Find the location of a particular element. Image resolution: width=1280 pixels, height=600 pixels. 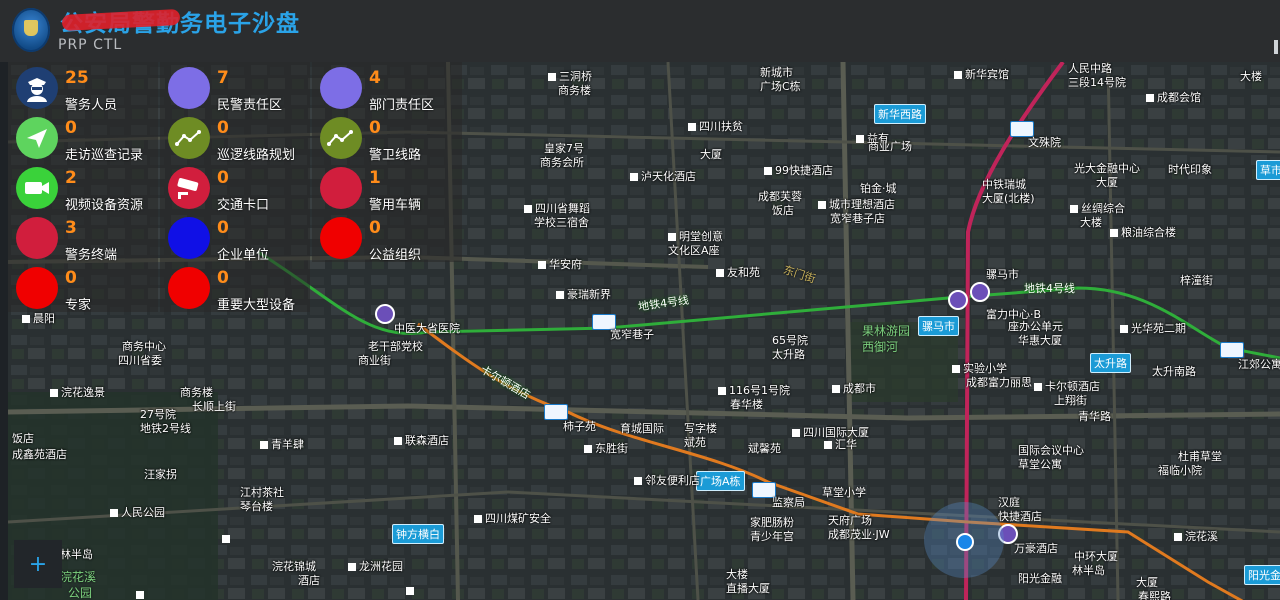

resource-item: 0 重要大型设备 is located at coordinates (235, 287).